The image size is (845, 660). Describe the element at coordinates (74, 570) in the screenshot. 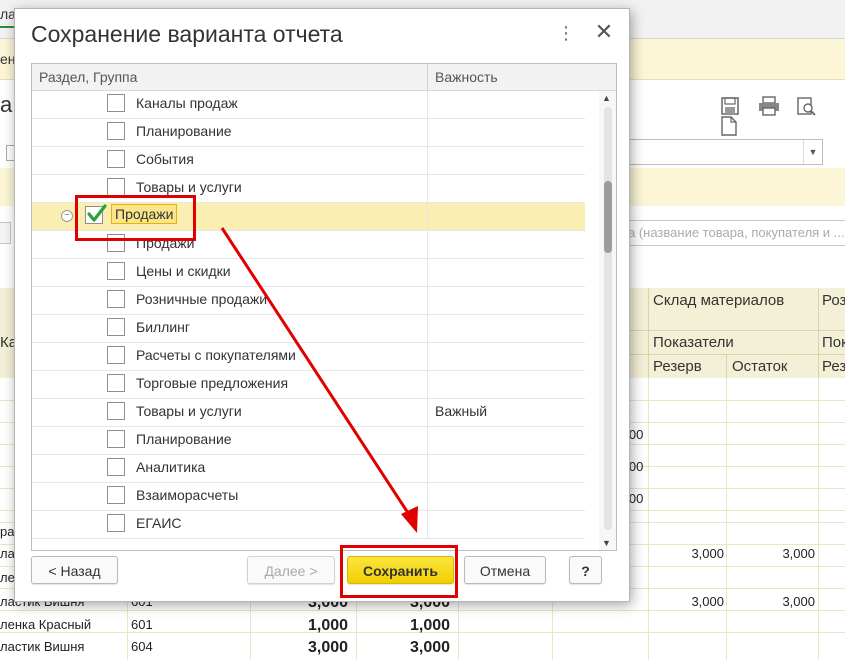

I see `back-button: < Назад` at that location.